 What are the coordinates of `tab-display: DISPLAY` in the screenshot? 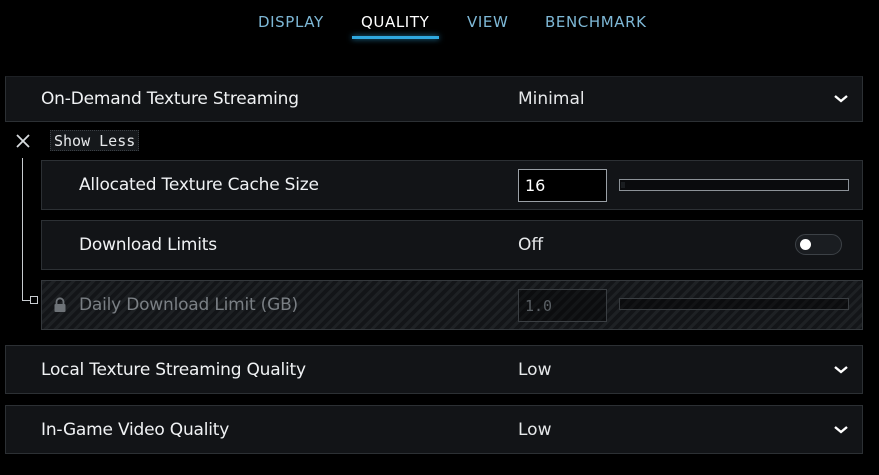 It's located at (291, 24).